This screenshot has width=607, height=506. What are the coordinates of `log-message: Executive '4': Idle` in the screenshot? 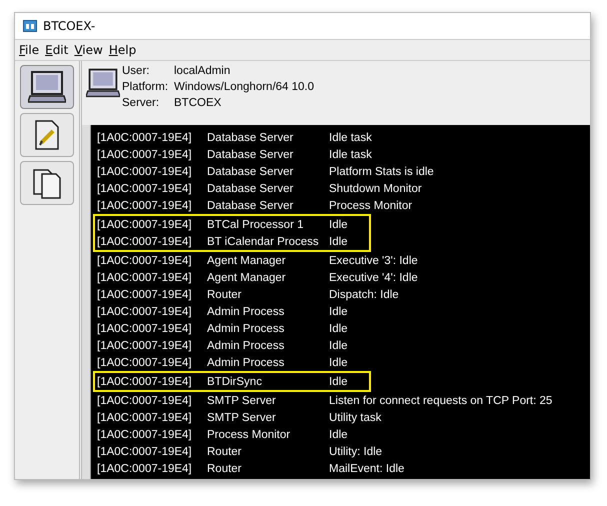 It's located at (373, 278).